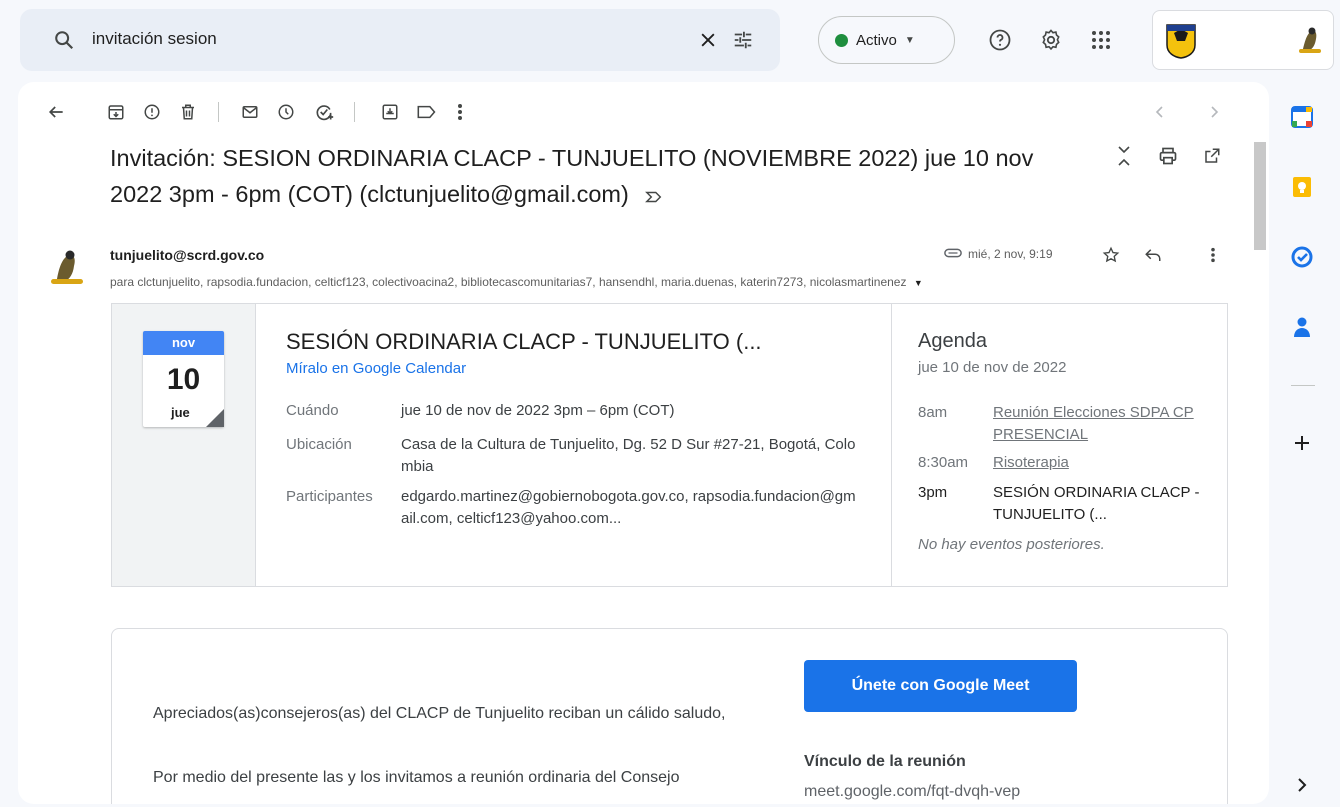 The width and height of the screenshot is (1340, 807). I want to click on search-input, so click(372, 39).